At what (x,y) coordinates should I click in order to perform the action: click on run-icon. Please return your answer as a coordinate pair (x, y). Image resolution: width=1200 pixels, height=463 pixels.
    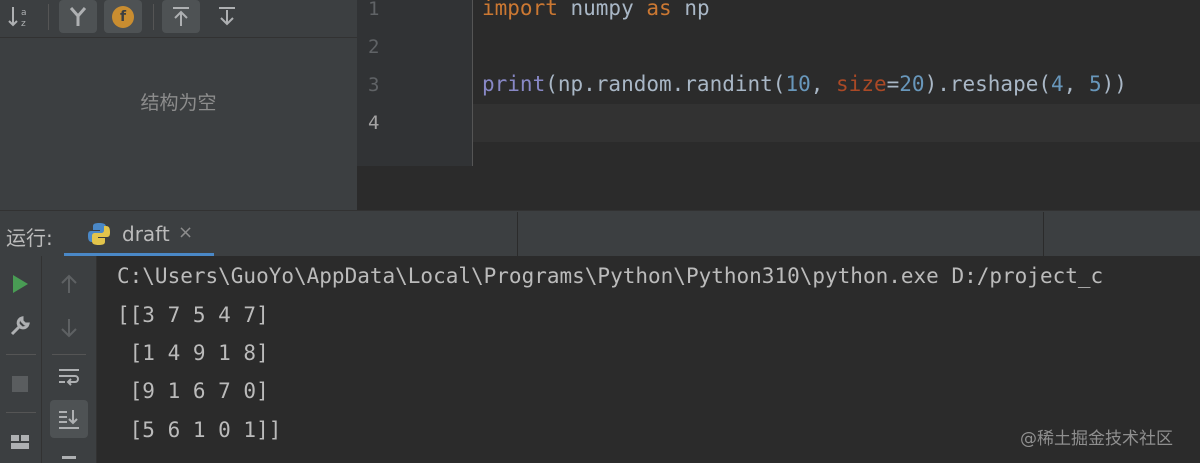
    Looking at the image, I should click on (20, 284).